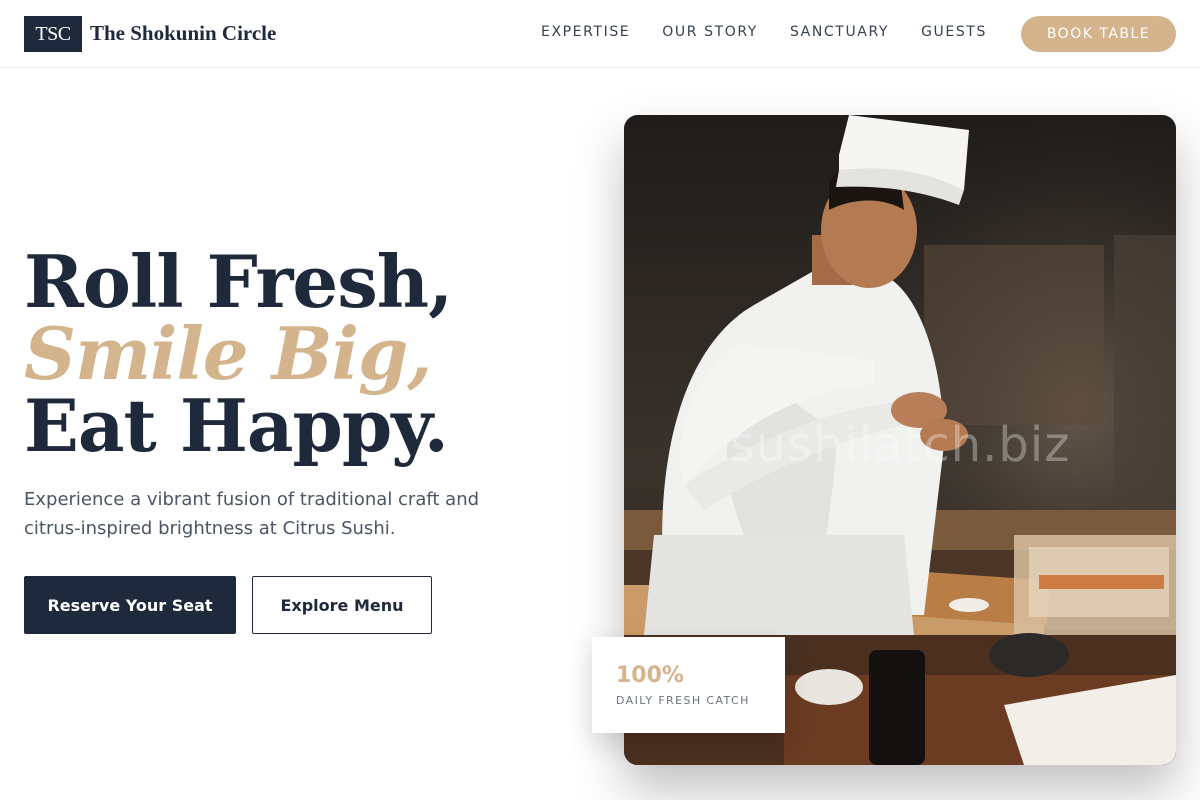  What do you see at coordinates (650, 675) in the screenshot?
I see `stat-value: 100%` at bounding box center [650, 675].